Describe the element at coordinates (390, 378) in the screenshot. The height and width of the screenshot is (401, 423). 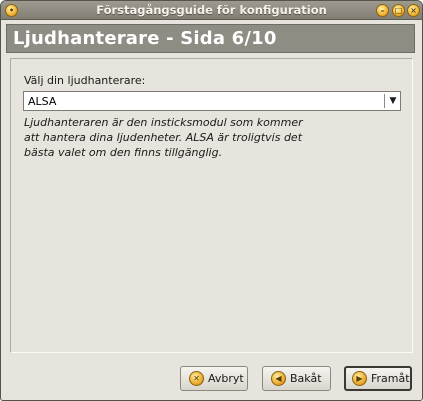
I see `next-button-label: Framåt` at that location.